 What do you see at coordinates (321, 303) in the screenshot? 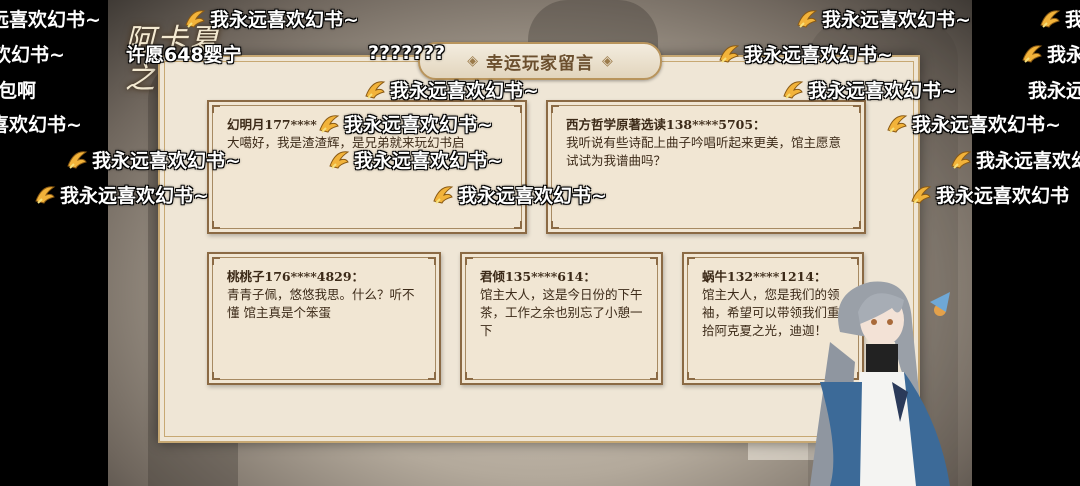
I see `message-text: 青青子佩，悠悠我思。什么？听不懂 馆主真是个笨蛋` at bounding box center [321, 303].